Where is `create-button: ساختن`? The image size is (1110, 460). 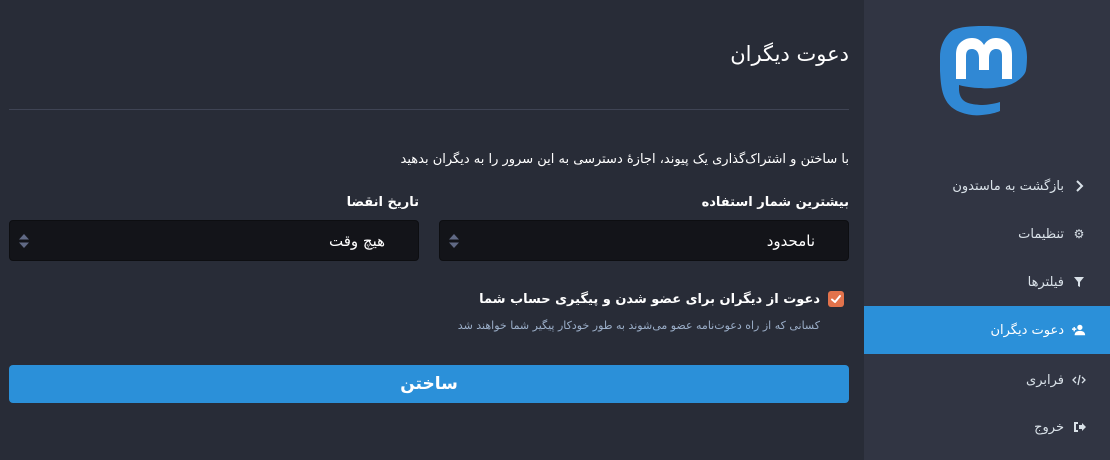 create-button: ساختن is located at coordinates (429, 384).